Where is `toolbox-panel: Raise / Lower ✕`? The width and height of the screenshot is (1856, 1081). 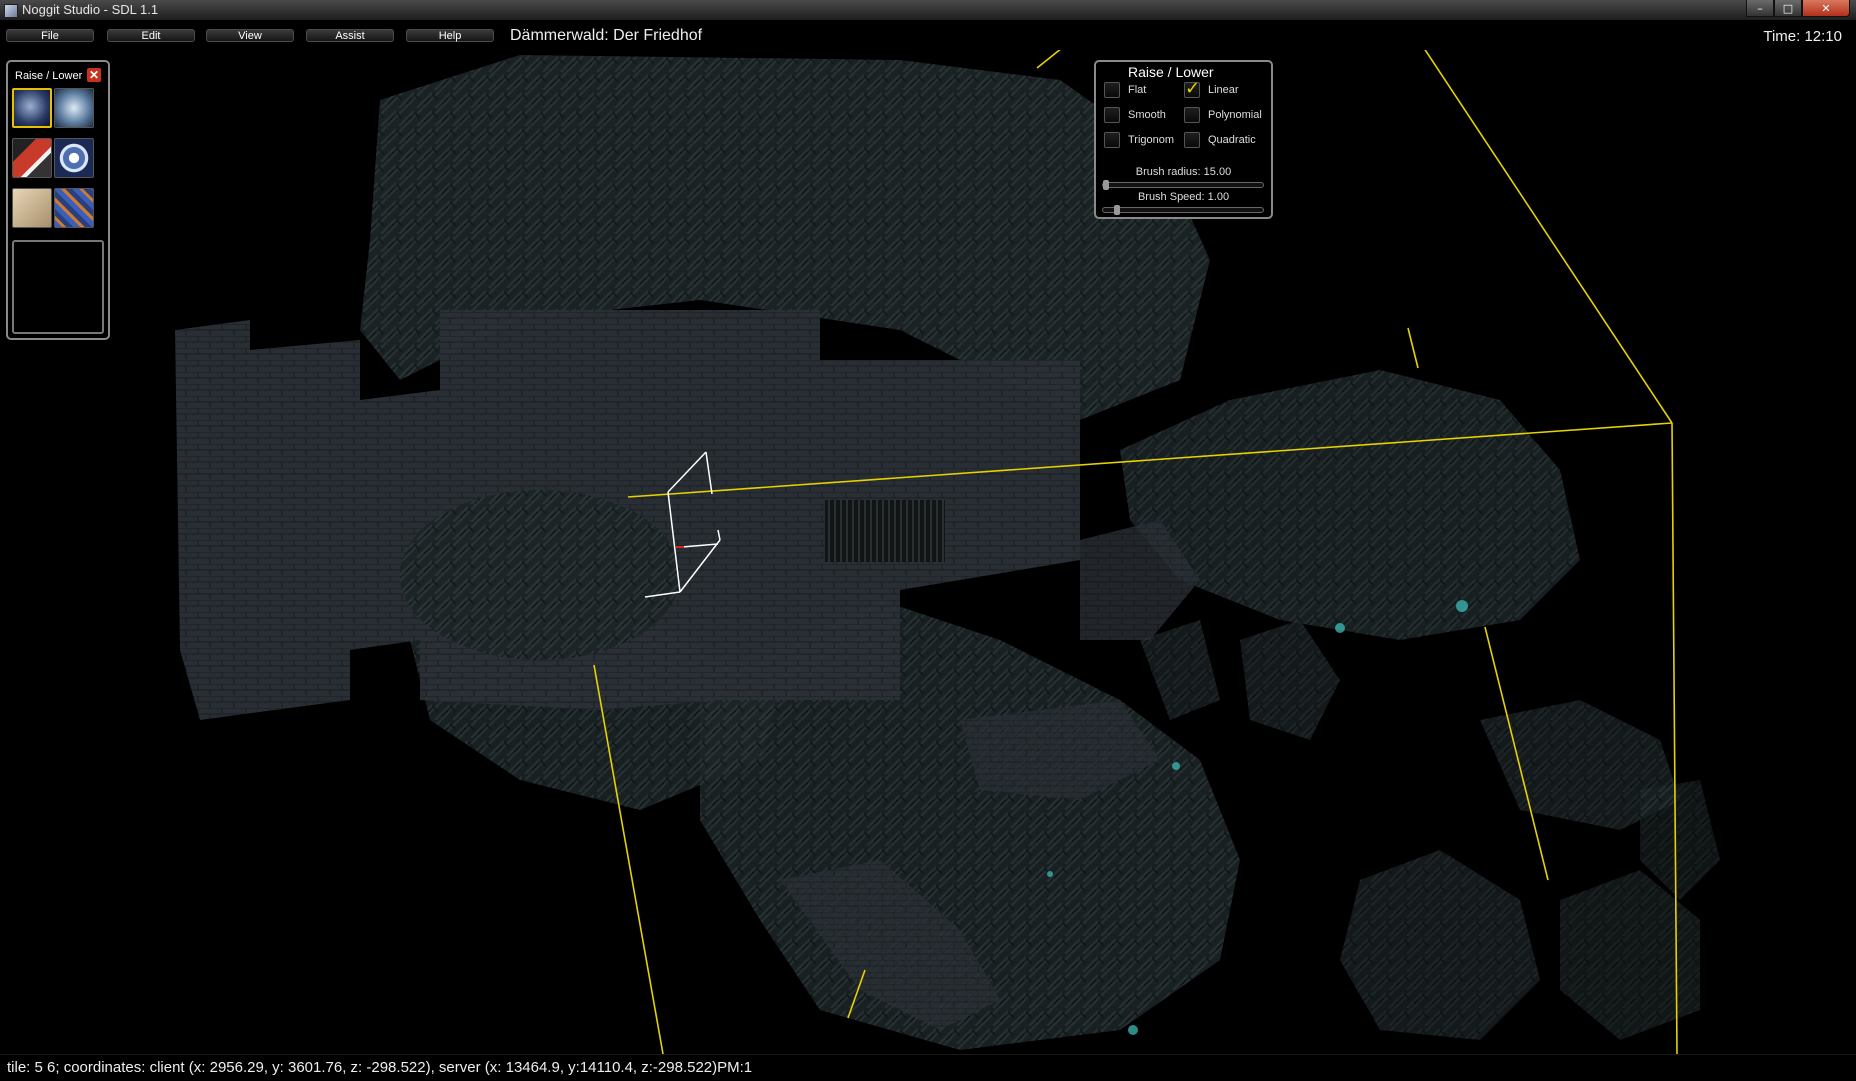 toolbox-panel: Raise / Lower ✕ is located at coordinates (58, 200).